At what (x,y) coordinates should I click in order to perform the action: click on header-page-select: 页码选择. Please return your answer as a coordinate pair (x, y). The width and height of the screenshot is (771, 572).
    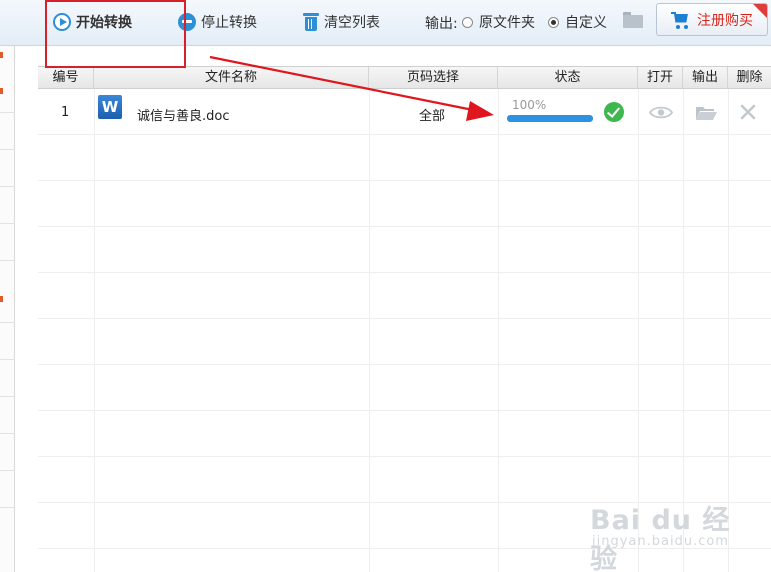
    Looking at the image, I should click on (433, 78).